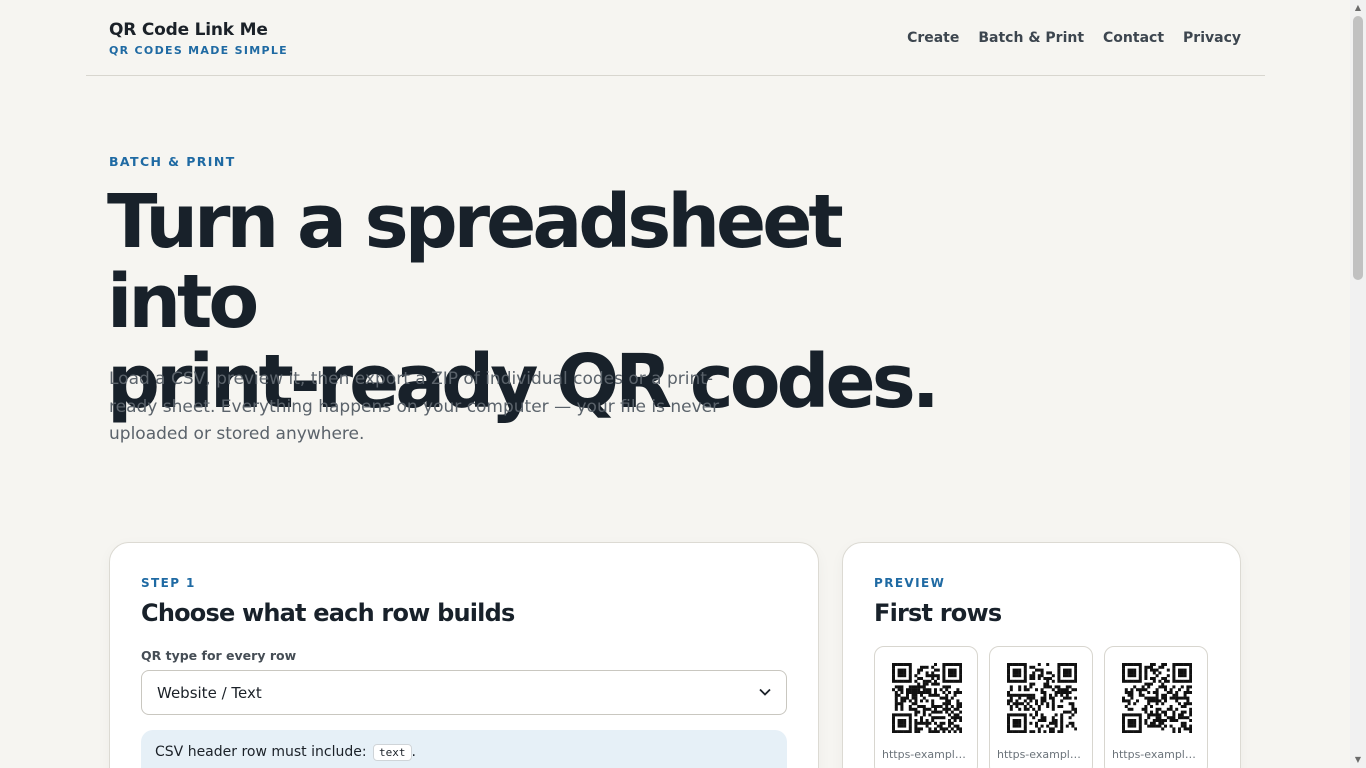  I want to click on hero-eyebrow: BATCH & PRINT, so click(172, 161).